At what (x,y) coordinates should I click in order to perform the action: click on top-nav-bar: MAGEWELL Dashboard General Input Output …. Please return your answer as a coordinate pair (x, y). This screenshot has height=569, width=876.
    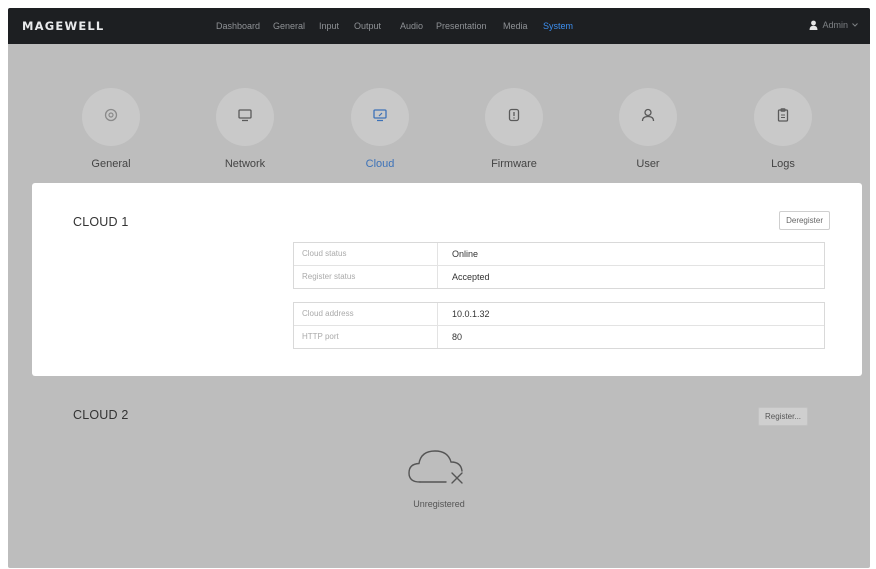
    Looking at the image, I should click on (439, 26).